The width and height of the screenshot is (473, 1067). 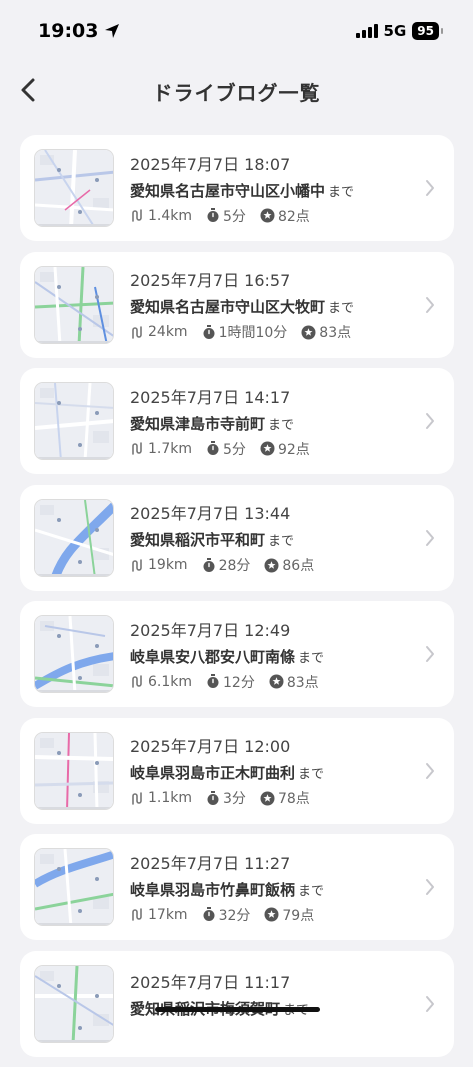 What do you see at coordinates (168, 565) in the screenshot?
I see `log-distance: 19km` at bounding box center [168, 565].